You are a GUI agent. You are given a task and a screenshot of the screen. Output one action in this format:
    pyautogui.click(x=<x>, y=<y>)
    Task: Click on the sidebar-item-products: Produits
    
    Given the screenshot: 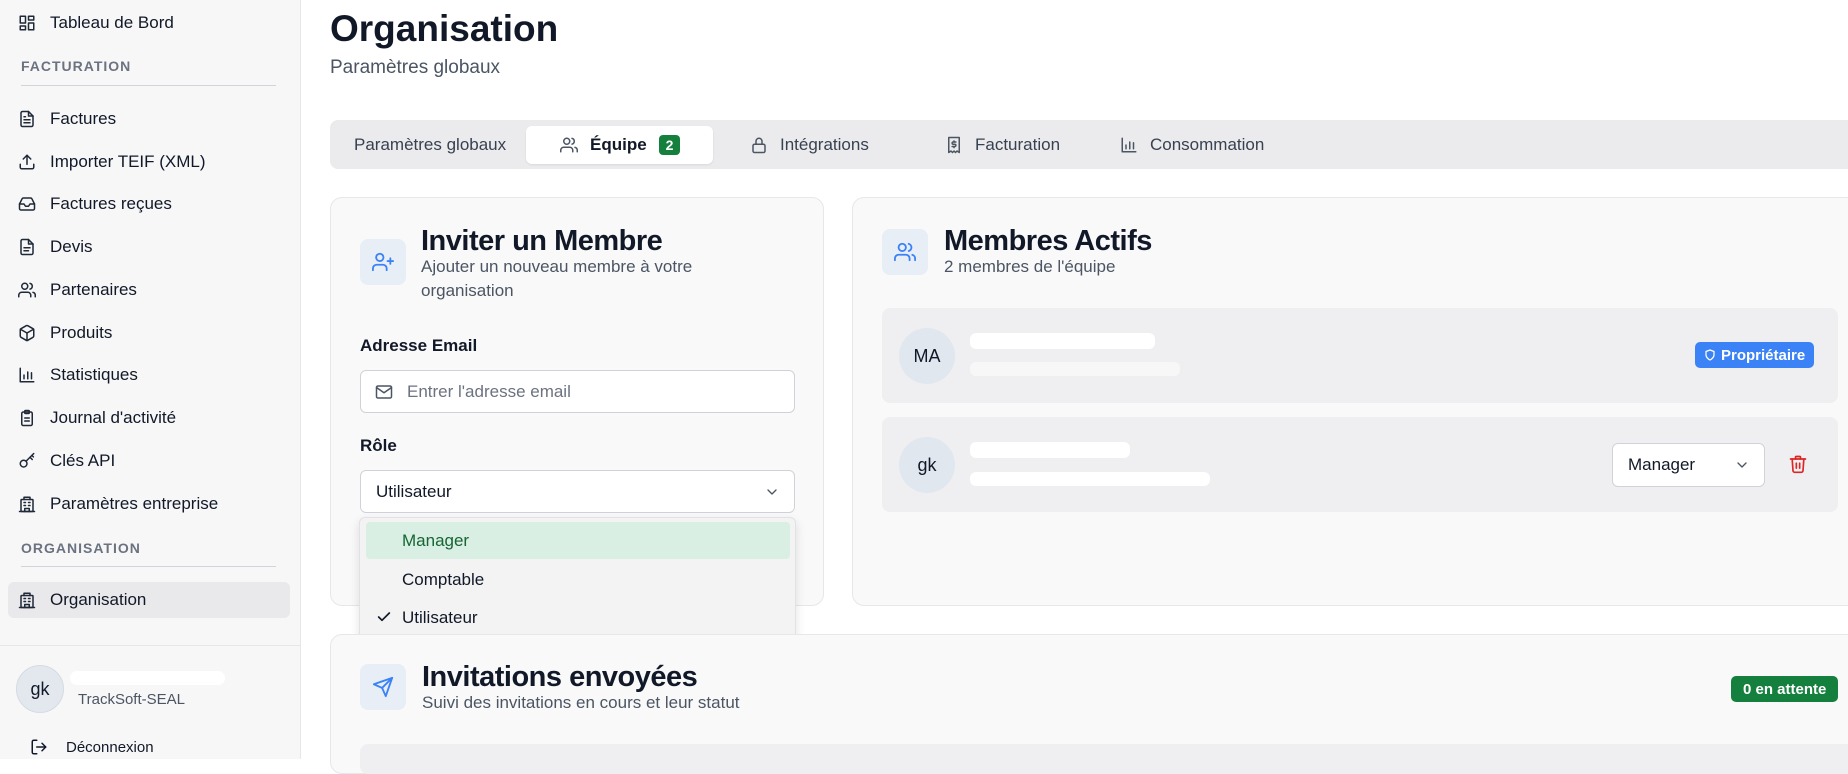 What is the action you would take?
    pyautogui.click(x=149, y=333)
    